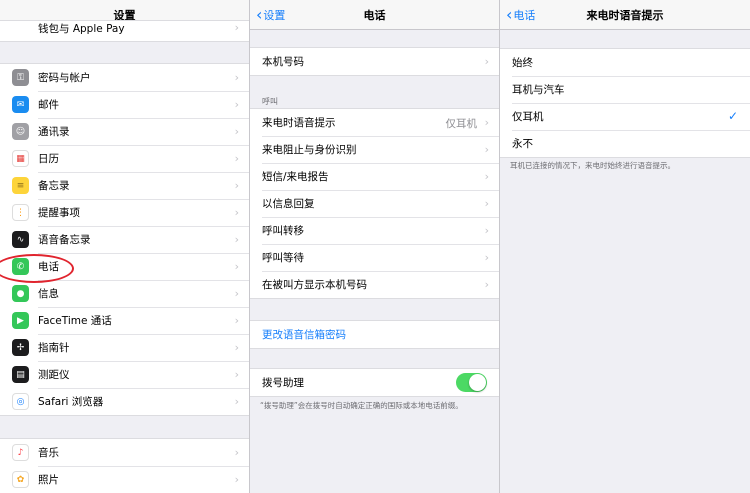 The image size is (750, 493). What do you see at coordinates (374, 334) in the screenshot?
I see `change-voicemail-password-button: 更改语音信箱密码` at bounding box center [374, 334].